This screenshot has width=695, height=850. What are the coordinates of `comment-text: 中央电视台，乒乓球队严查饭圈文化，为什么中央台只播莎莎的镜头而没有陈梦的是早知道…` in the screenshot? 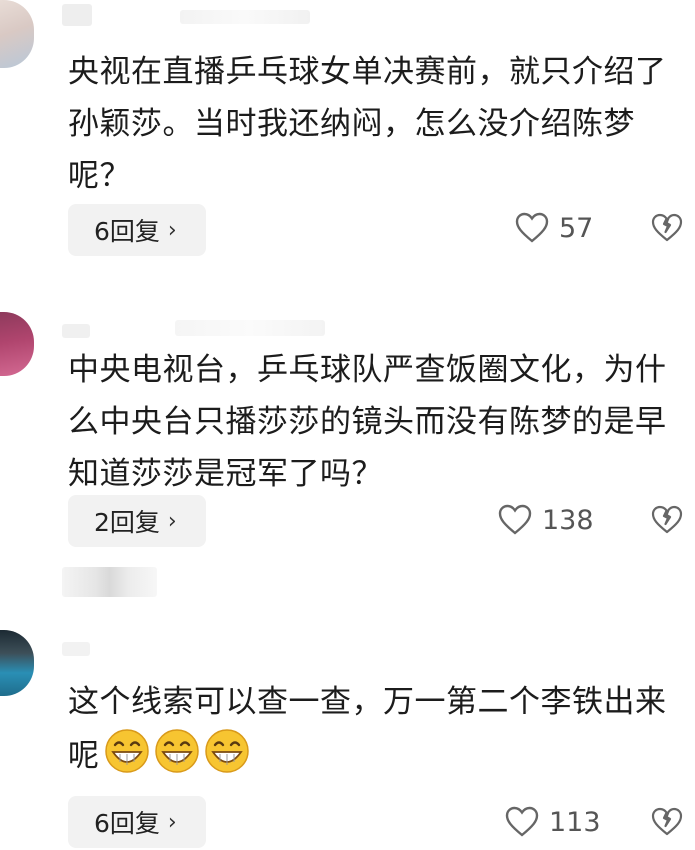 It's located at (367, 422).